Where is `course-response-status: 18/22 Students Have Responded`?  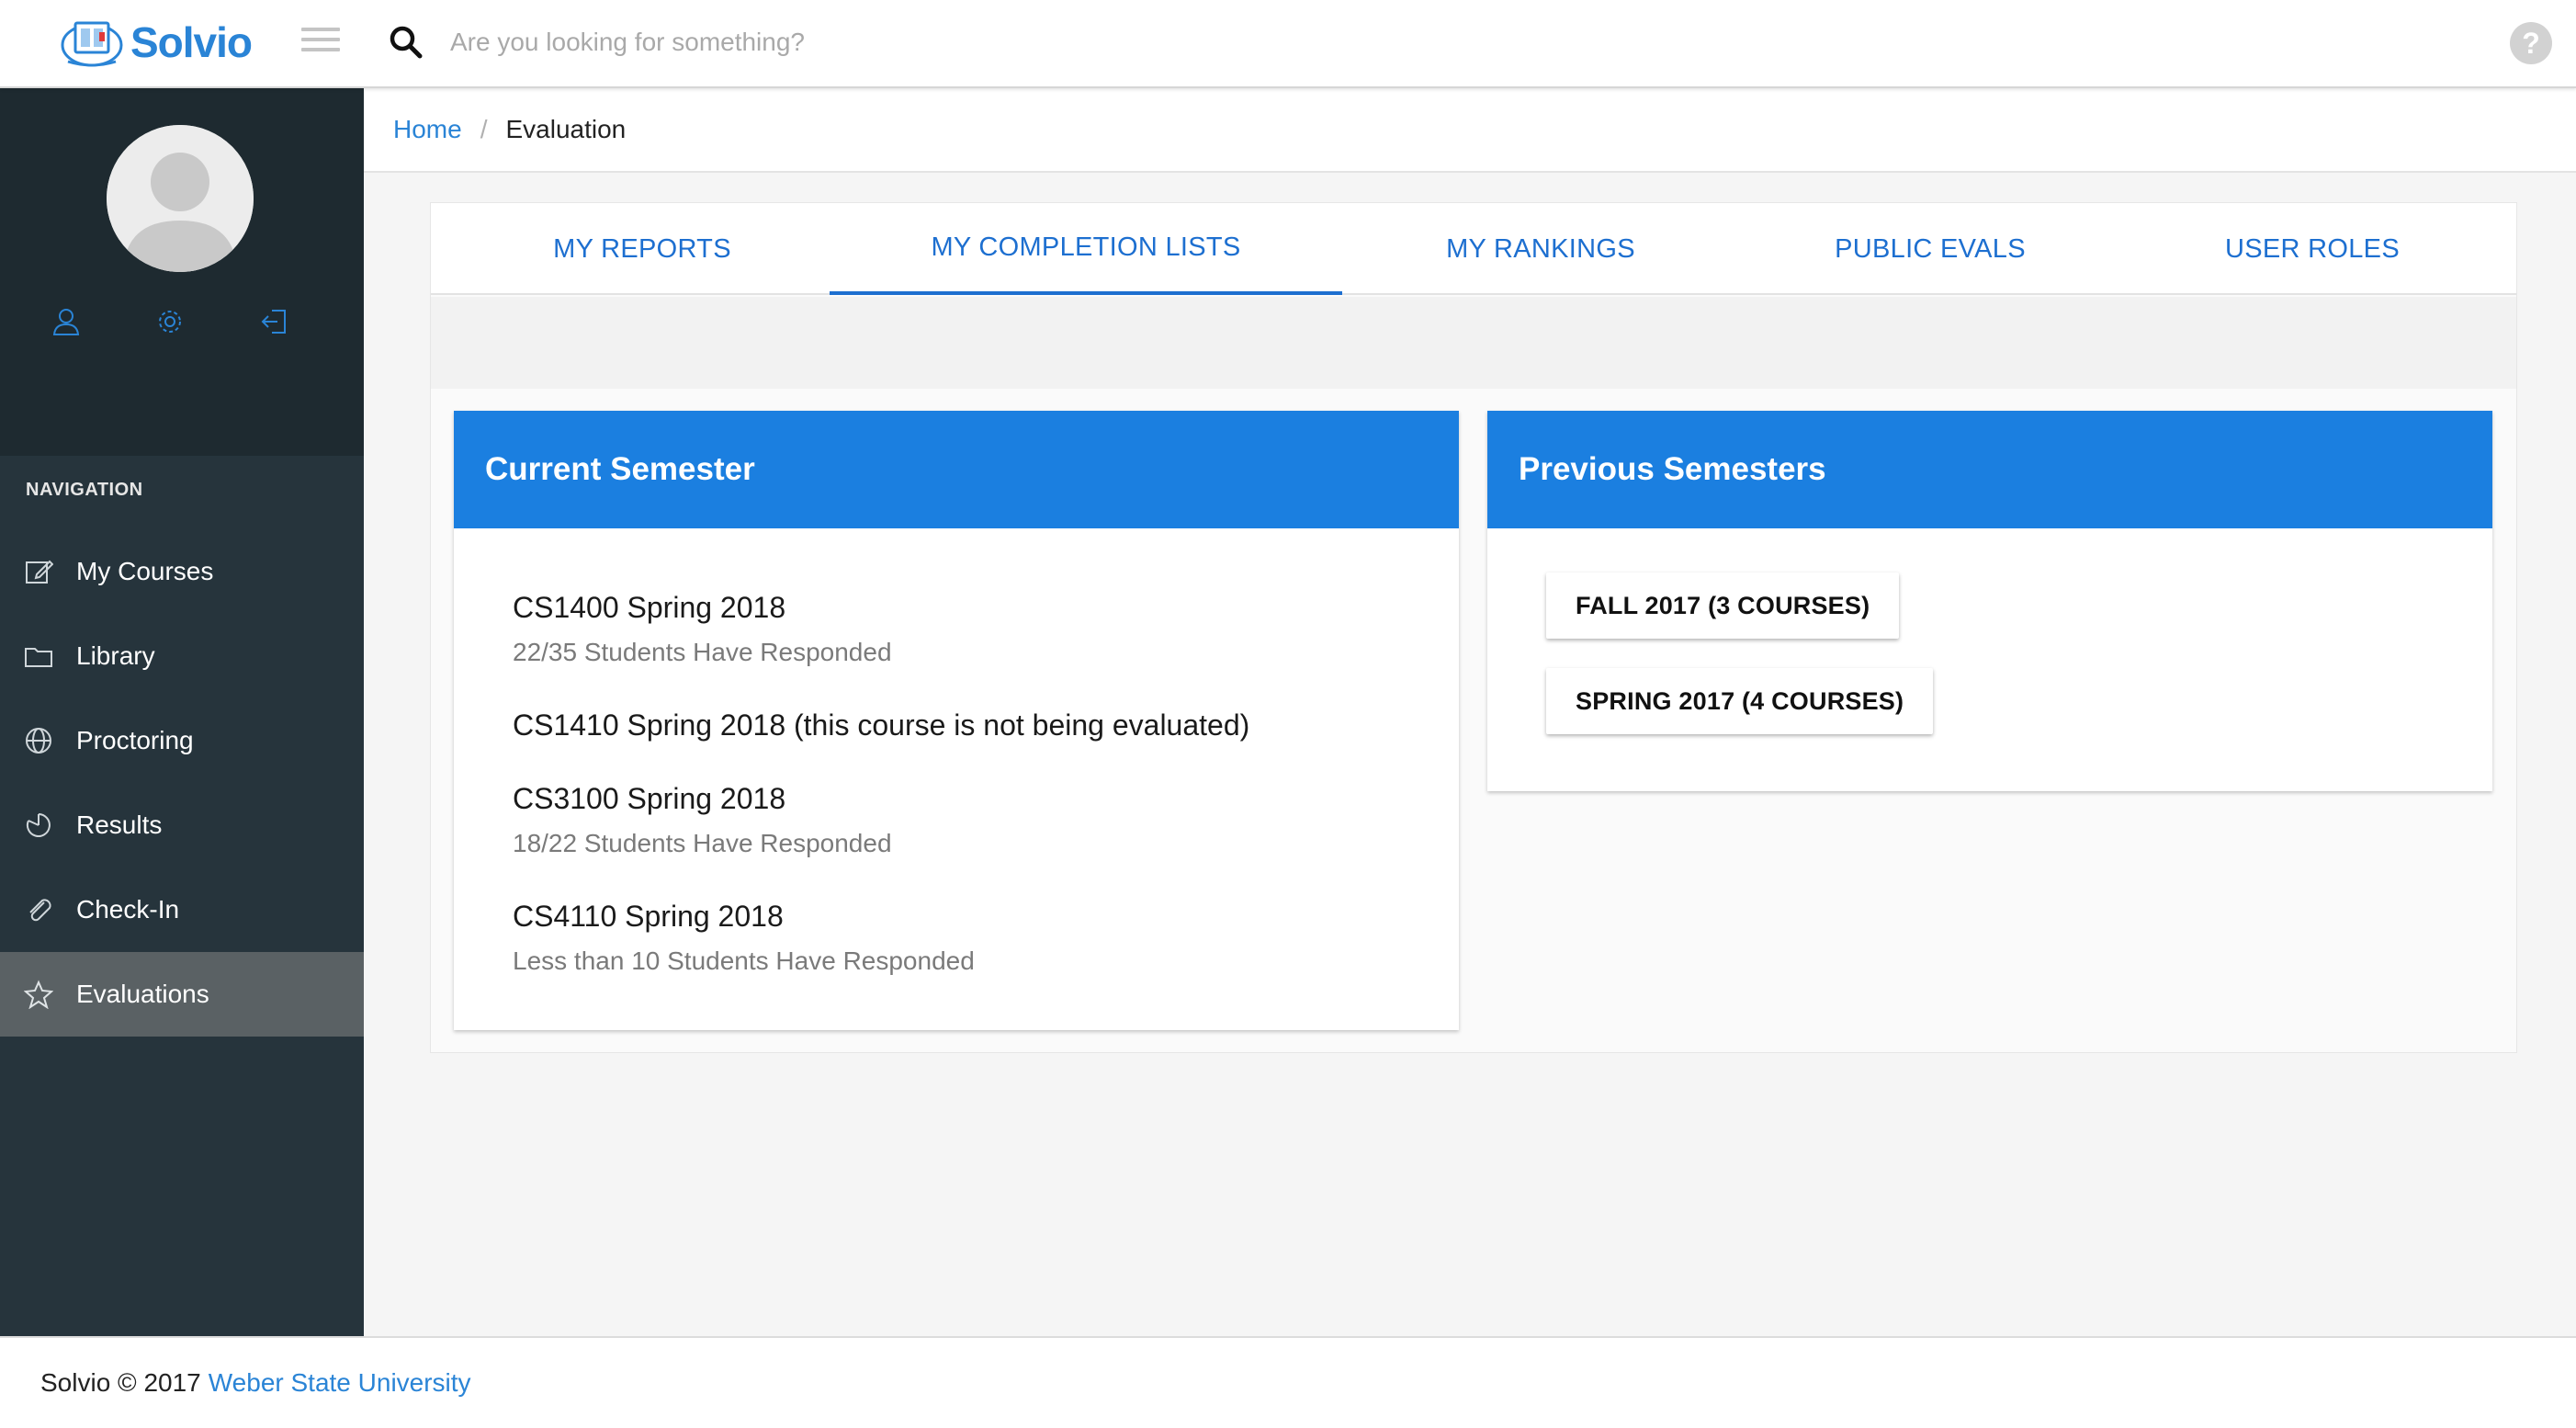 course-response-status: 18/22 Students Have Responded is located at coordinates (702, 843).